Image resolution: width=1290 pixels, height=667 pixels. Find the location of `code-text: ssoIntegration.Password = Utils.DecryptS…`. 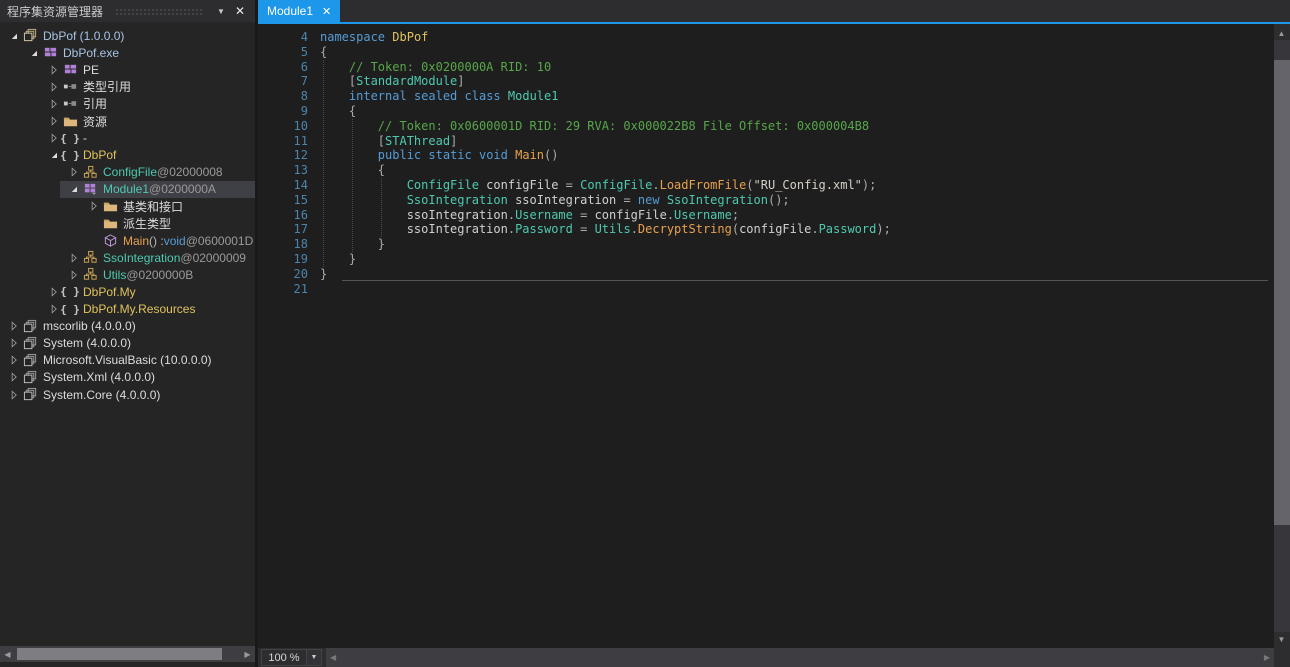

code-text: ssoIntegration.Password = Utils.DecryptS… is located at coordinates (605, 229).